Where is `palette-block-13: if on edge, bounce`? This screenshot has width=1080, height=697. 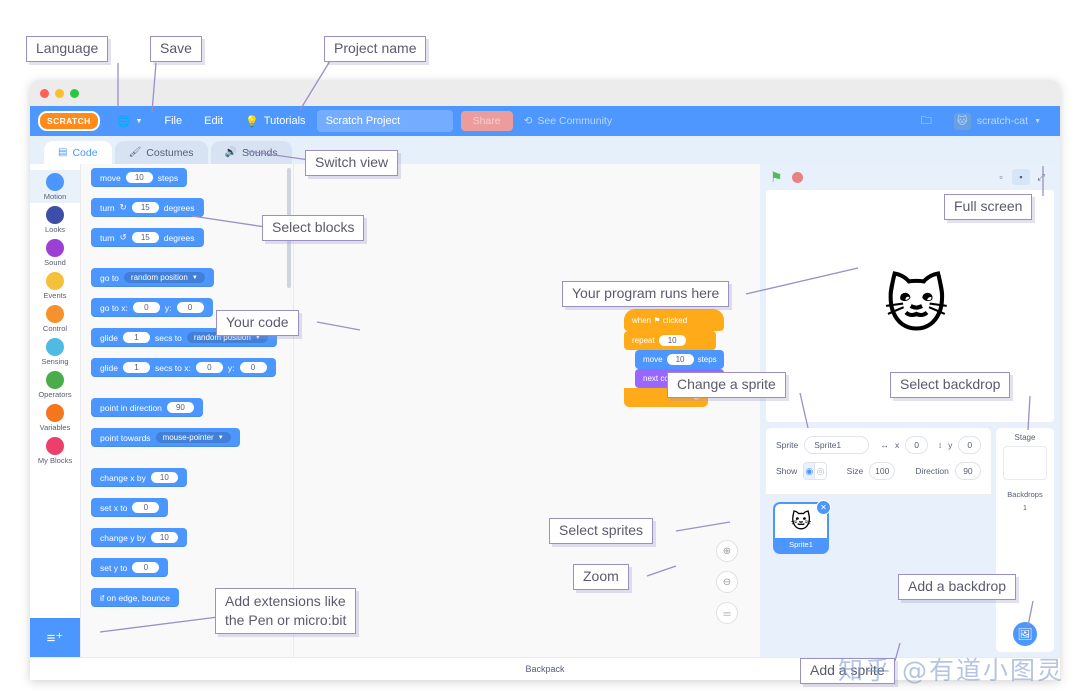
palette-block-13: if on edge, bounce is located at coordinates (135, 597).